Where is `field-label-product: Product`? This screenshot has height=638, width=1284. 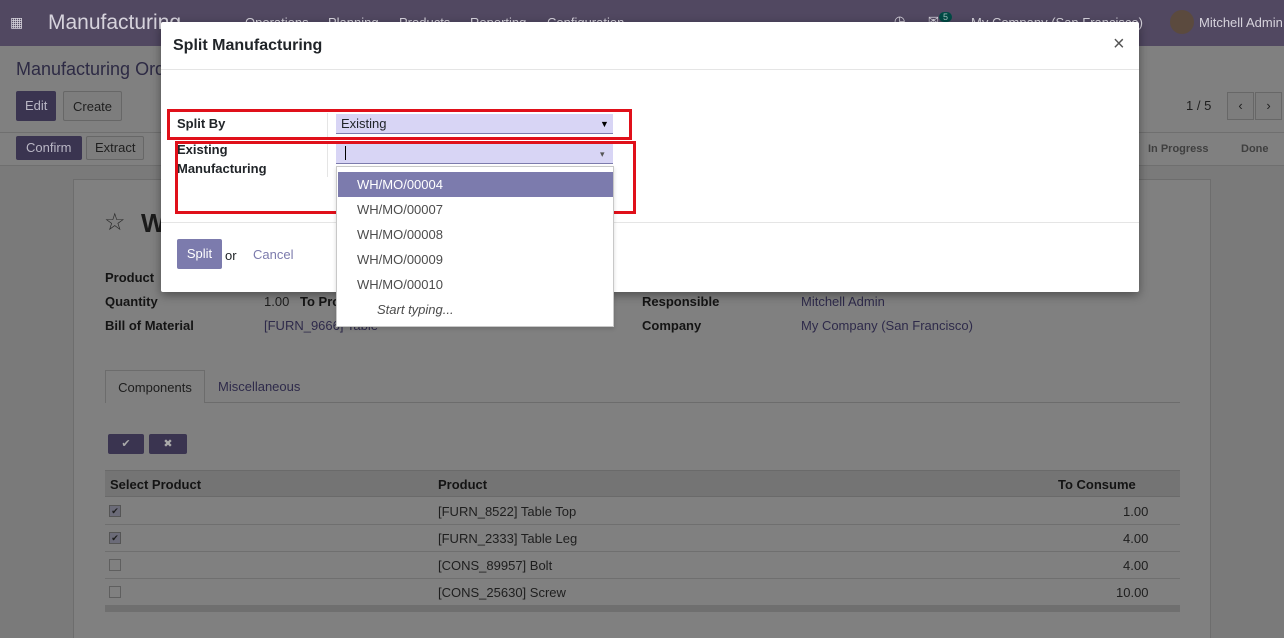 field-label-product: Product is located at coordinates (130, 277).